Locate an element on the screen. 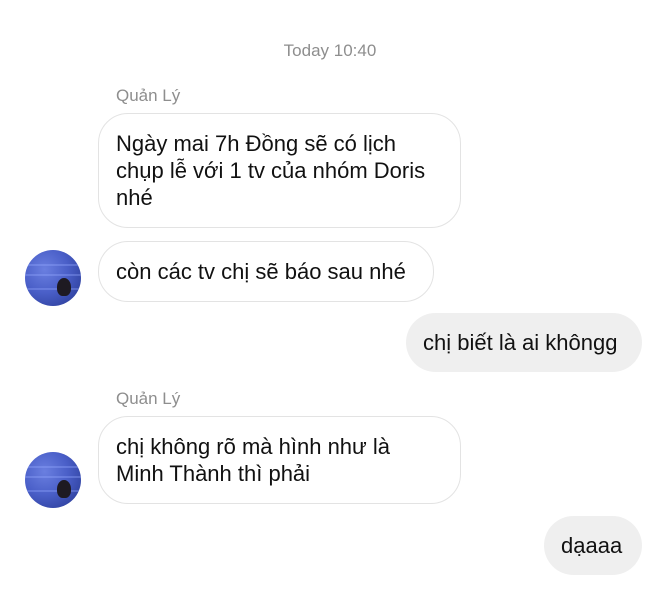 The height and width of the screenshot is (600, 660). message-bubble-outgoing: chị biết là ai khôngg is located at coordinates (524, 342).